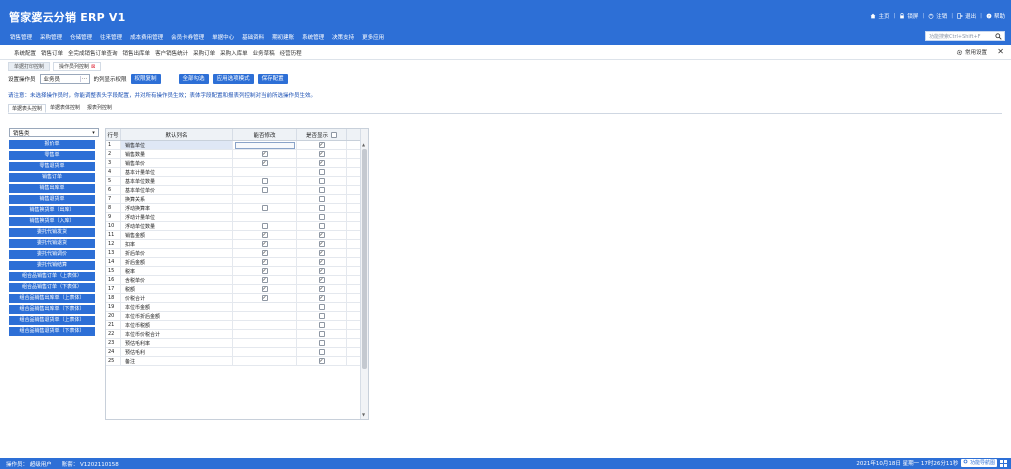 Image resolution: width=1011 pixels, height=469 pixels. Describe the element at coordinates (253, 37) in the screenshot. I see `menu-item: 基础资料` at that location.